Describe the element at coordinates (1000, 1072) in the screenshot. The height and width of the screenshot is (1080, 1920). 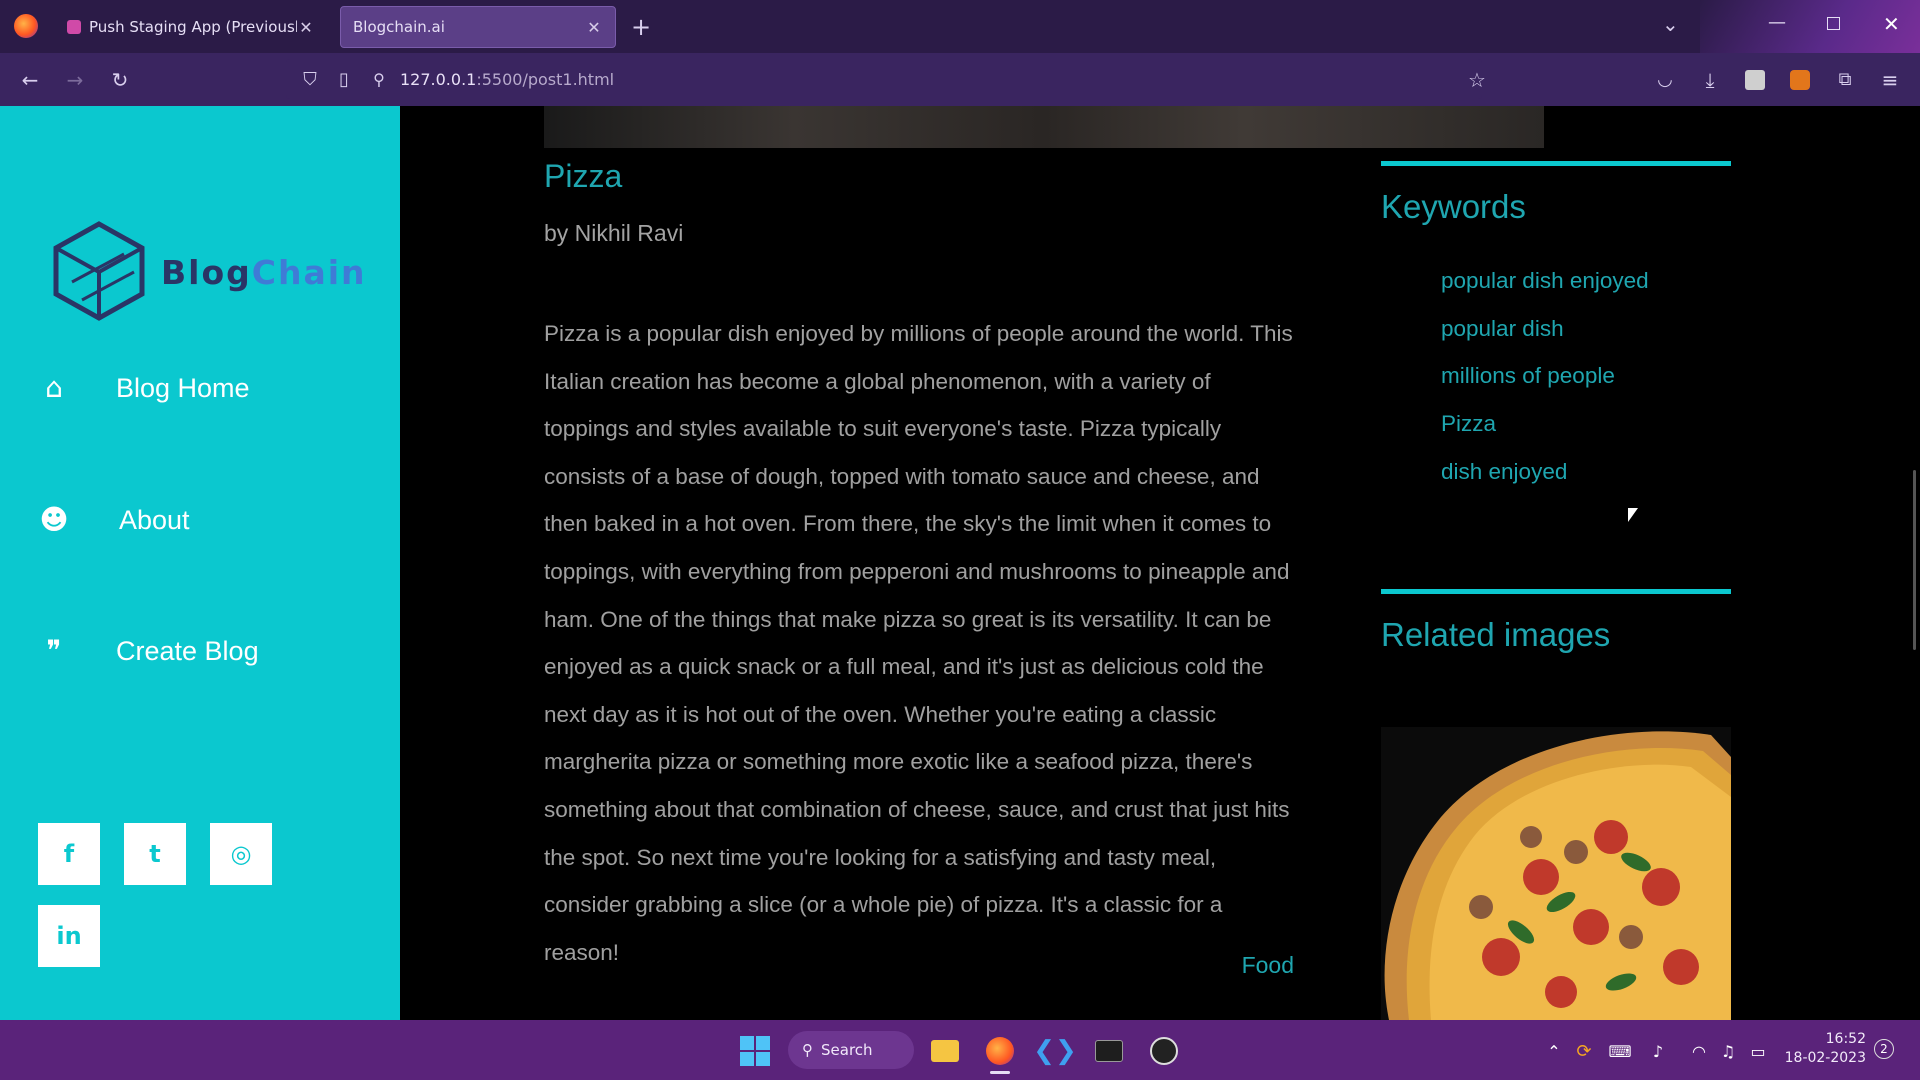
I see `active-app-indicator` at that location.